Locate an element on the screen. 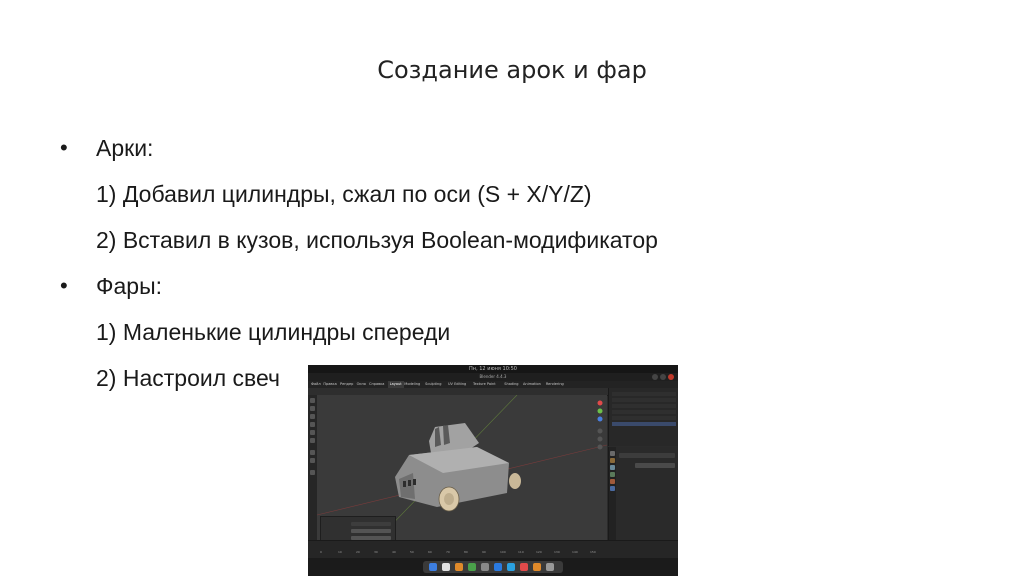  render-tab-icon is located at coordinates (612, 460).